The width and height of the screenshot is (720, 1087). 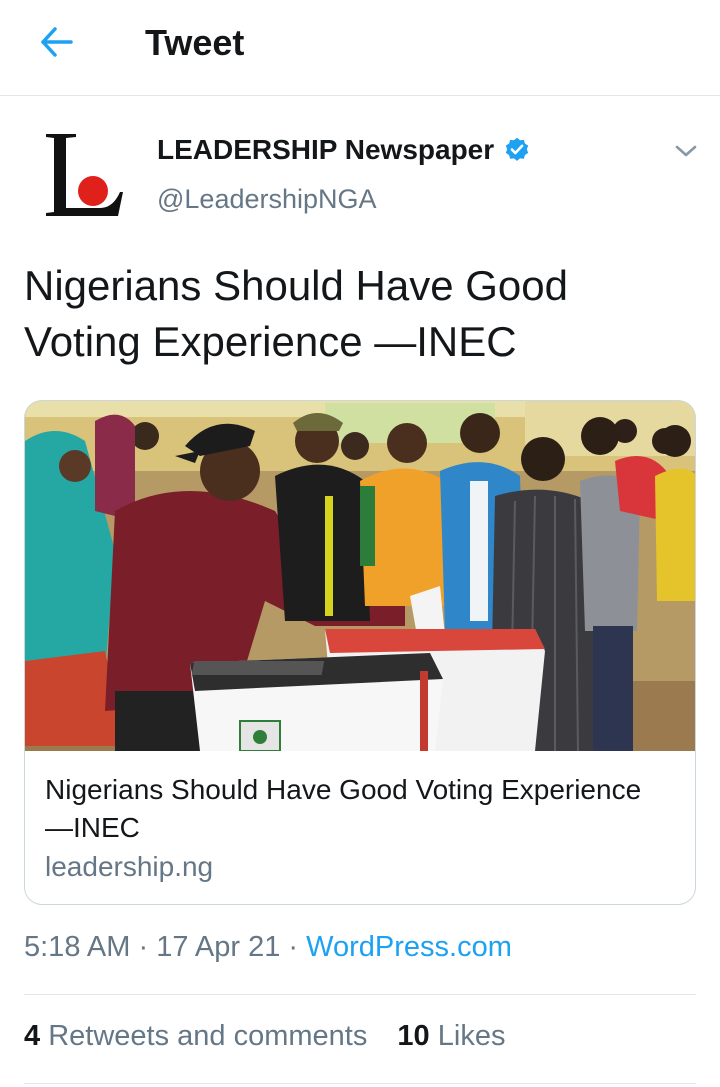 I want to click on chevron-down-icon, so click(x=686, y=151).